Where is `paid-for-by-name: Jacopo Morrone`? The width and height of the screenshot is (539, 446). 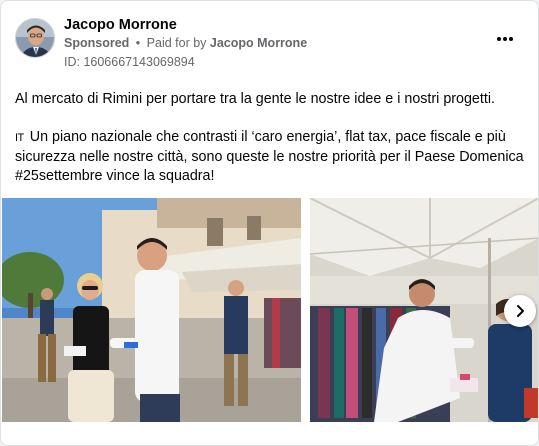
paid-for-by-name: Jacopo Morrone is located at coordinates (258, 43).